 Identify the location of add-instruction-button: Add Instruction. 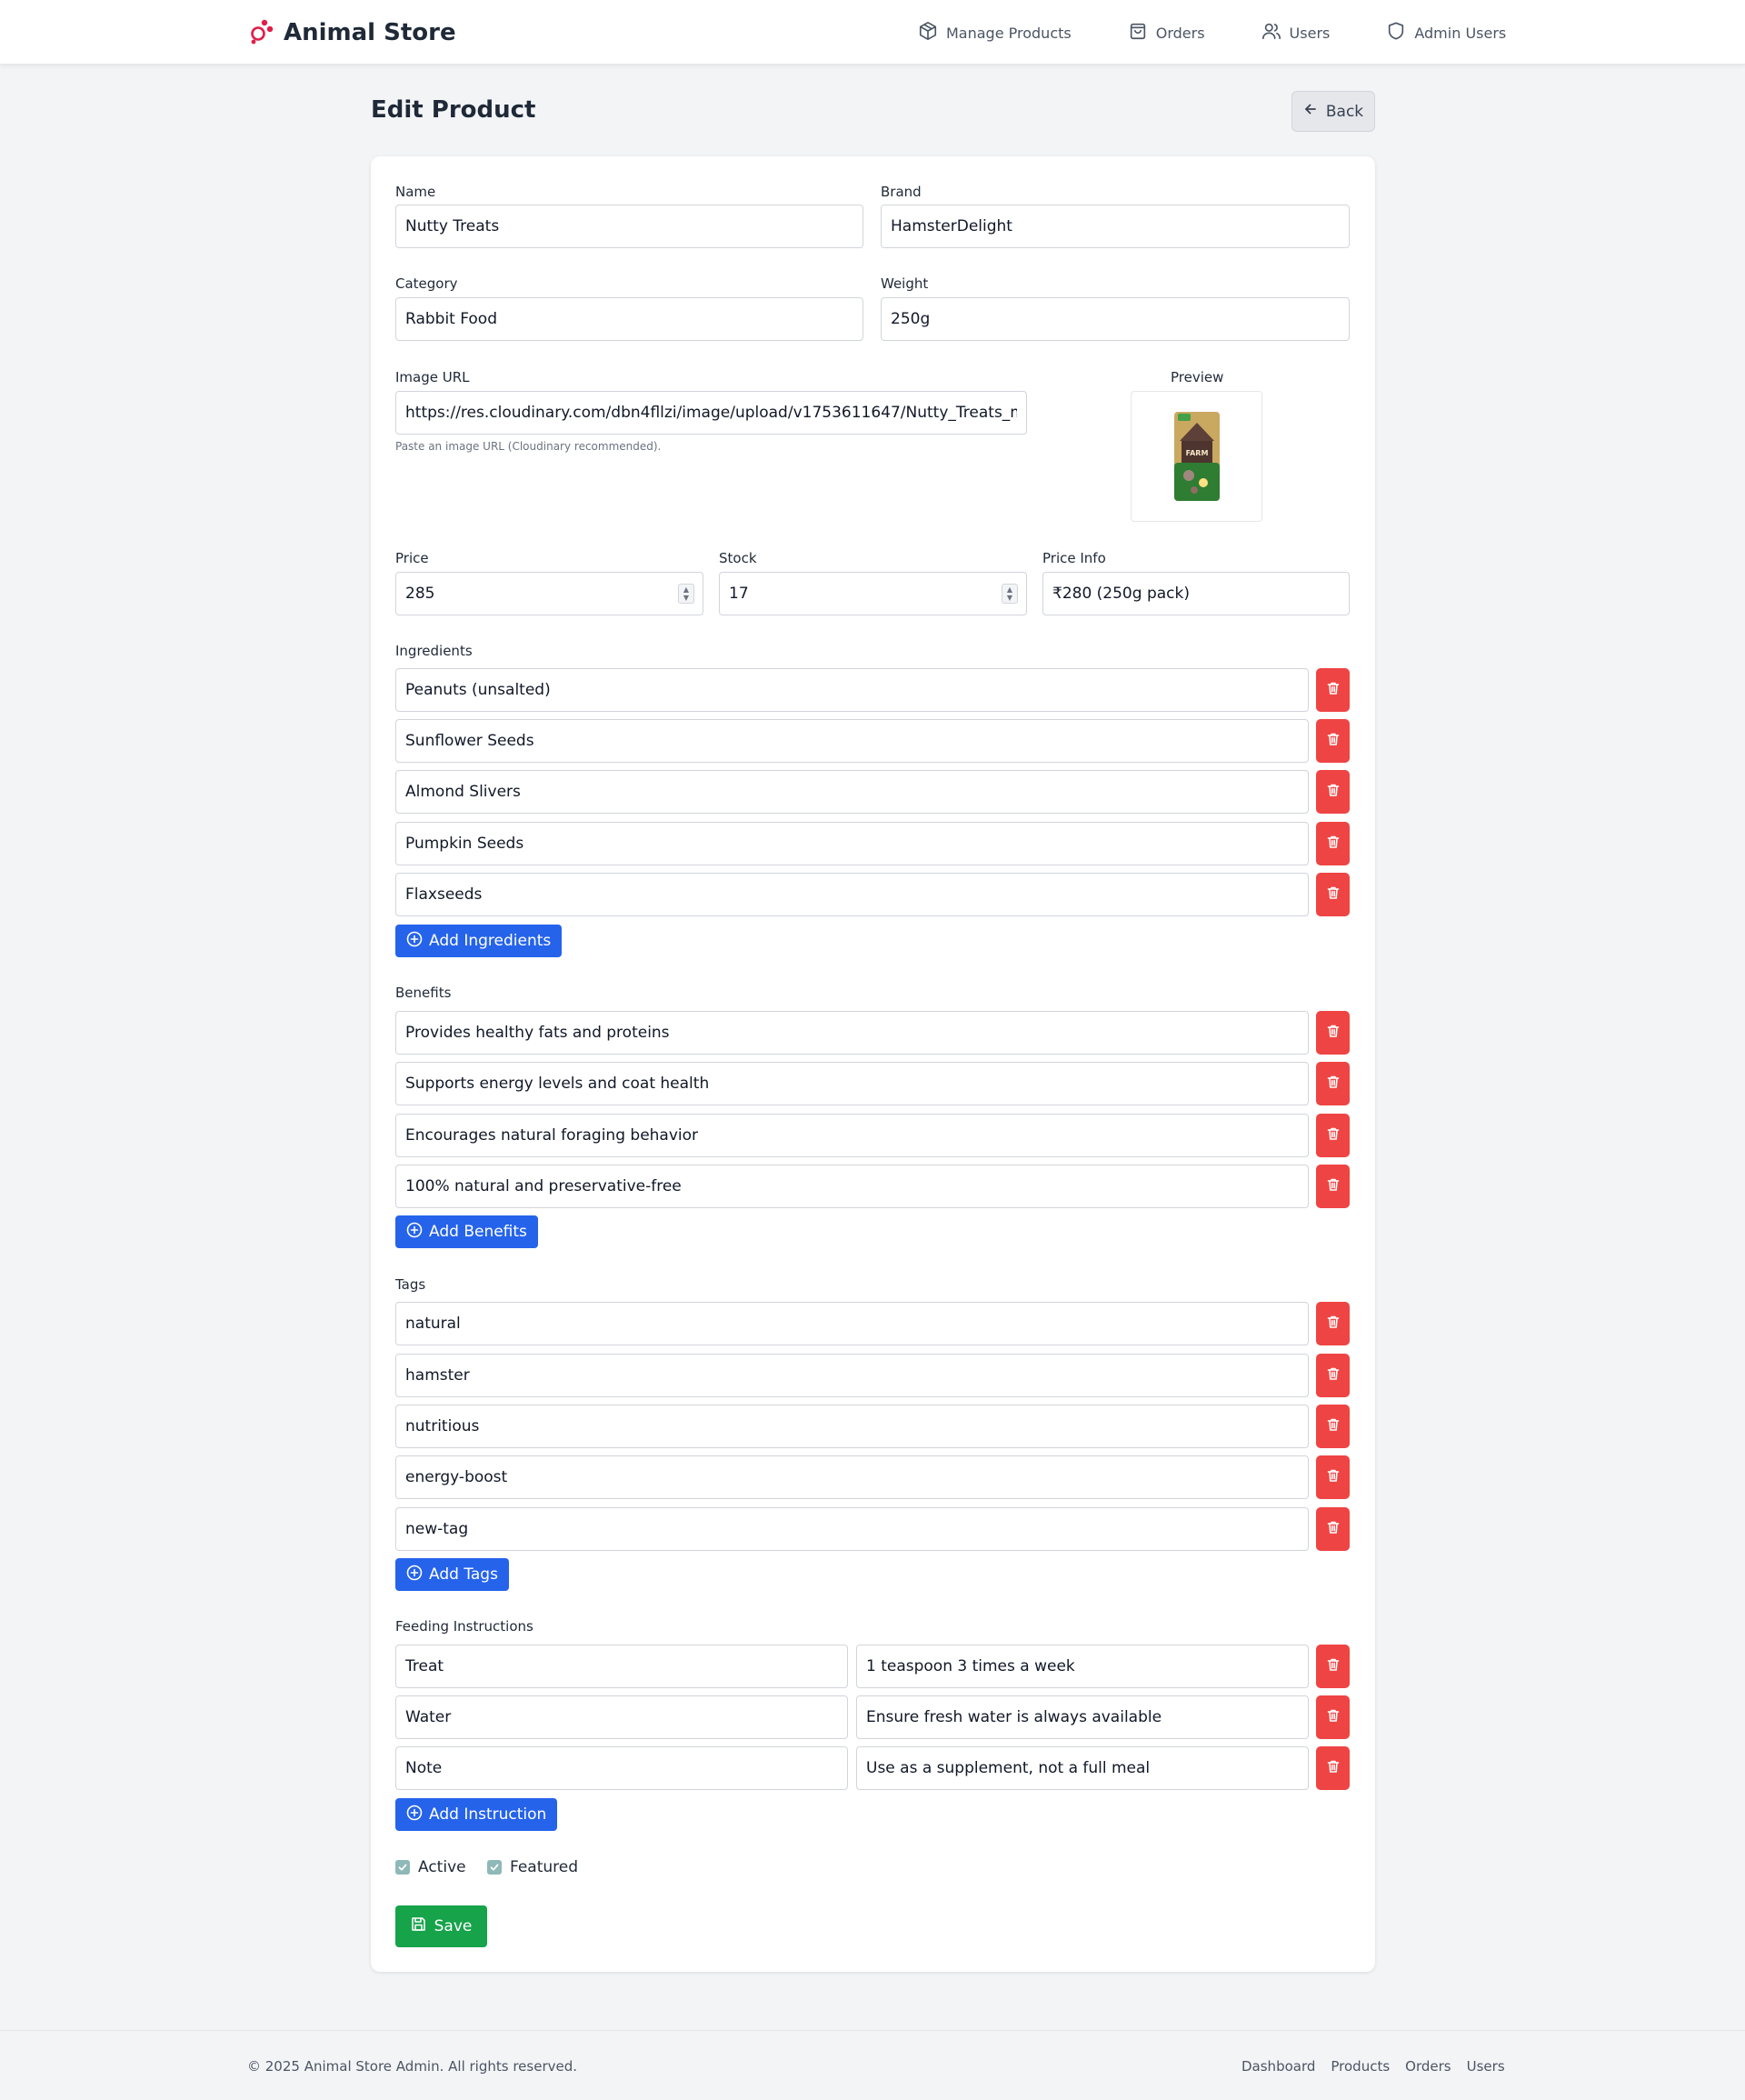
(476, 1815).